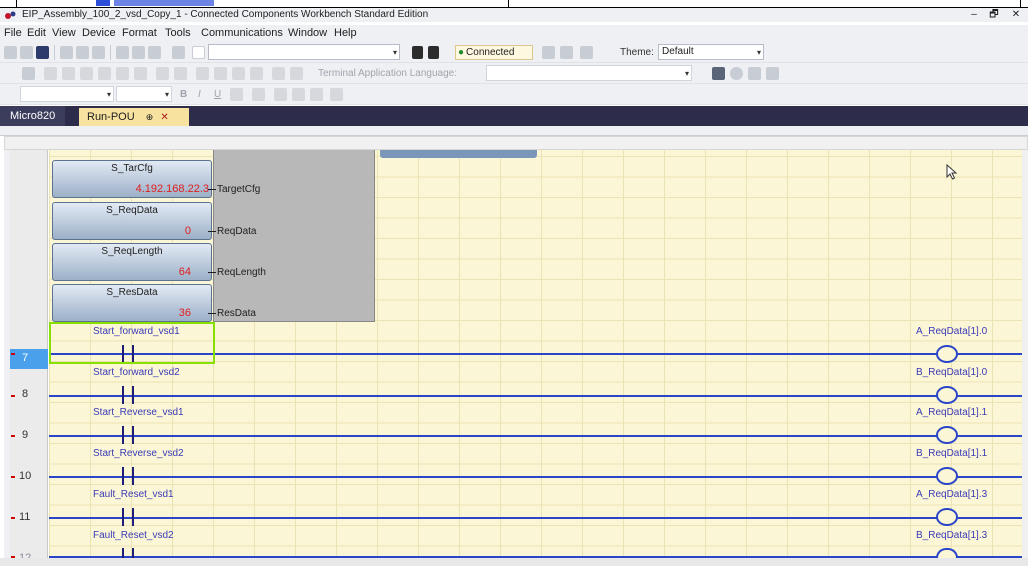  Describe the element at coordinates (754, 73) in the screenshot. I see `warning-icon` at that location.